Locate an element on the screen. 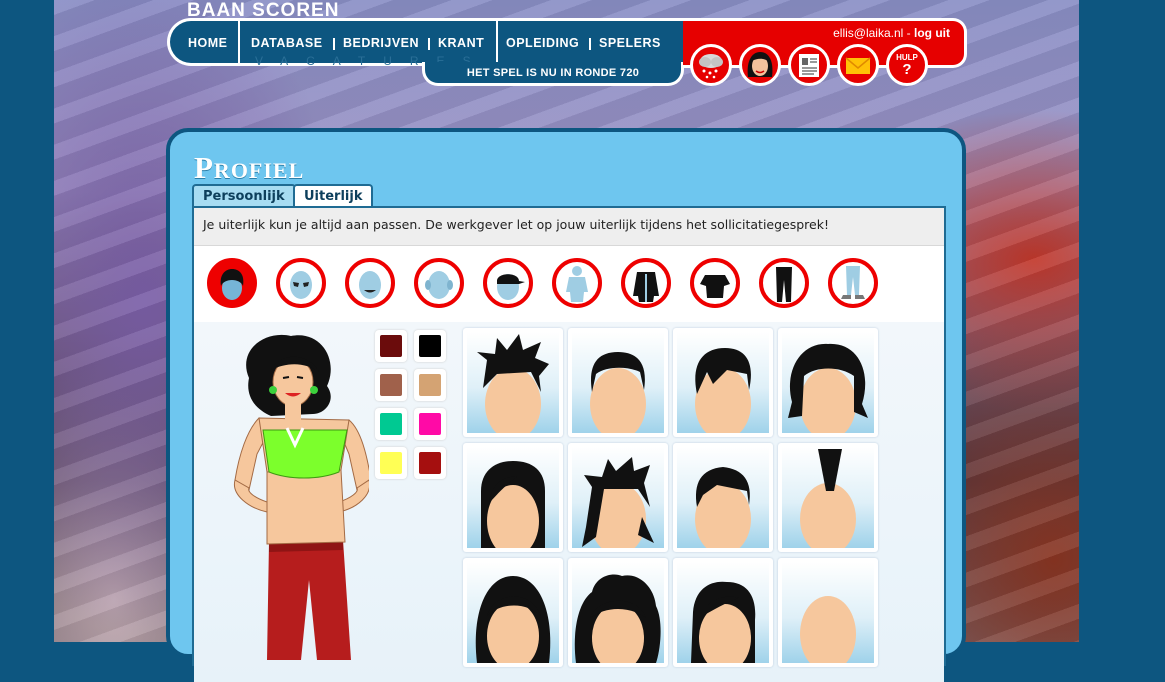 Image resolution: width=1165 pixels, height=682 pixels. character-preview is located at coordinates (301, 497).